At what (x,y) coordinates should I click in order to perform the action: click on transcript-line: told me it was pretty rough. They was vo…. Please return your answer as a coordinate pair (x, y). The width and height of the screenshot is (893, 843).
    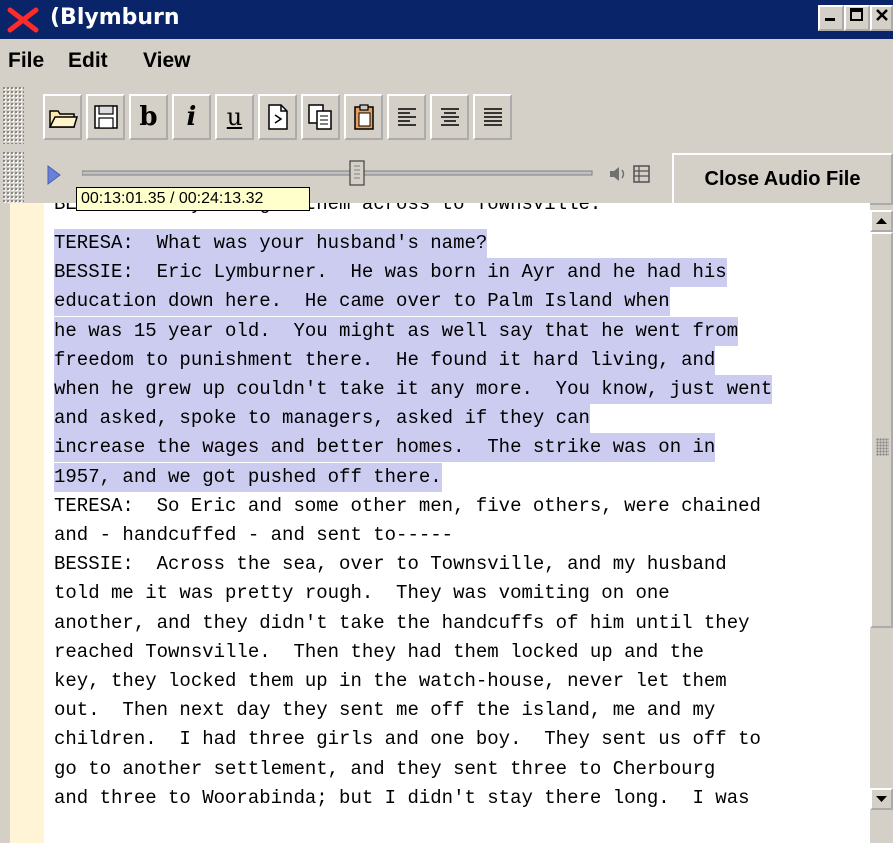
    Looking at the image, I should click on (362, 593).